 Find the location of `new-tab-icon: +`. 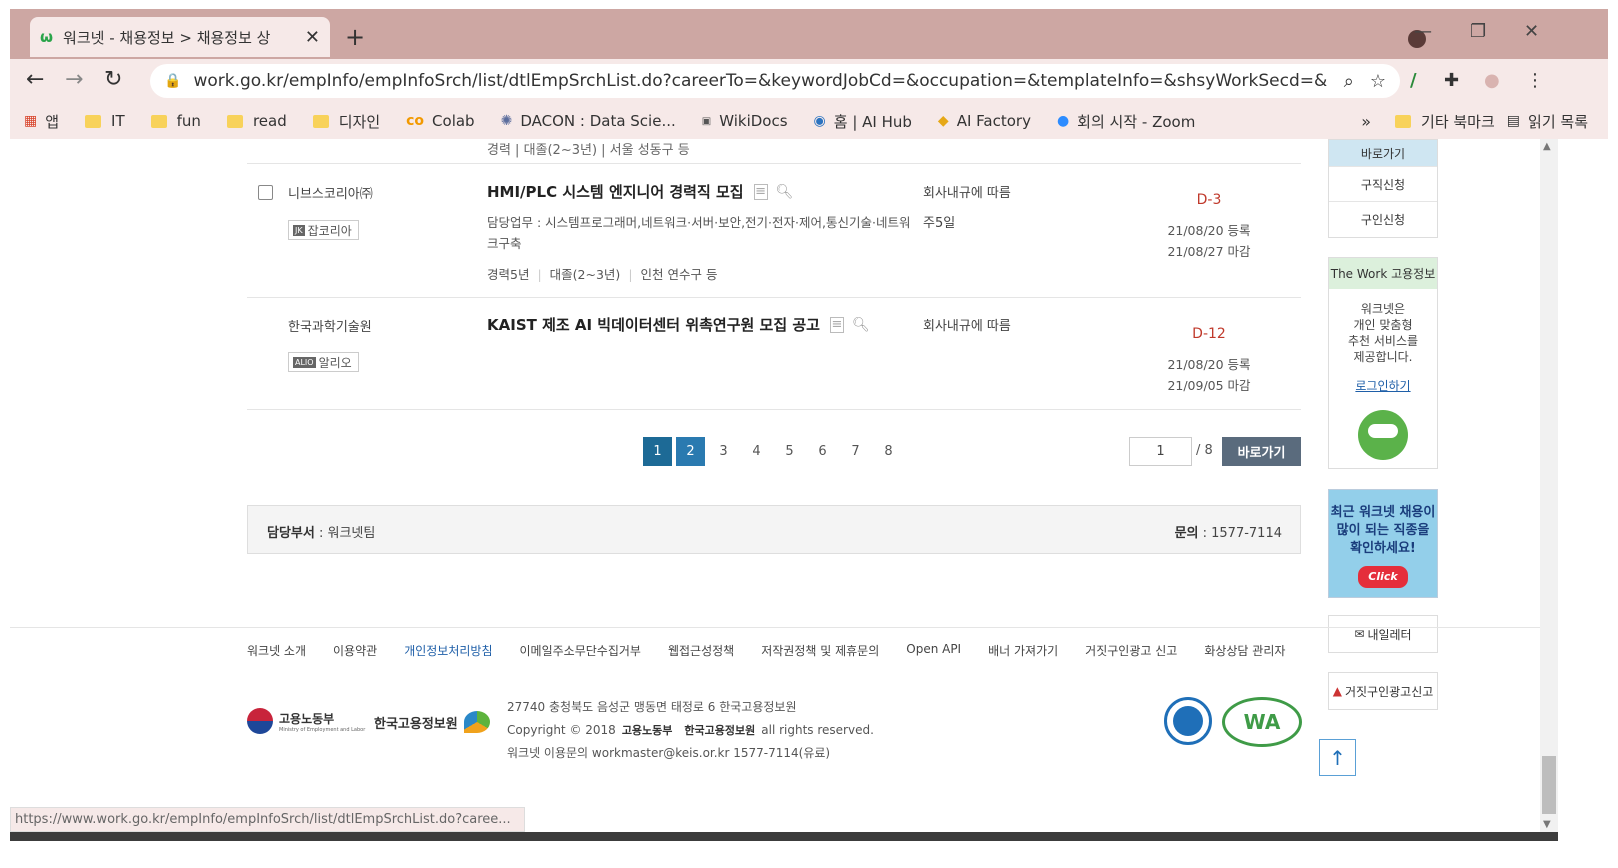

new-tab-icon: + is located at coordinates (355, 37).